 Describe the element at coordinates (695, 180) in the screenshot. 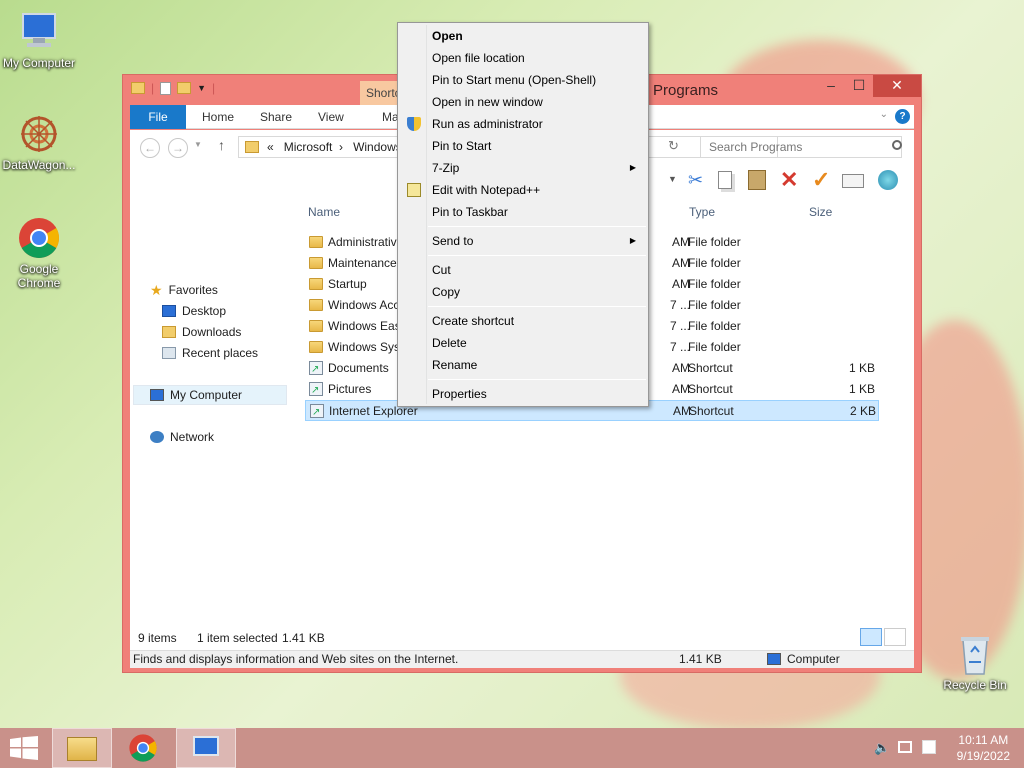

I see `cut-icon: ✂` at that location.